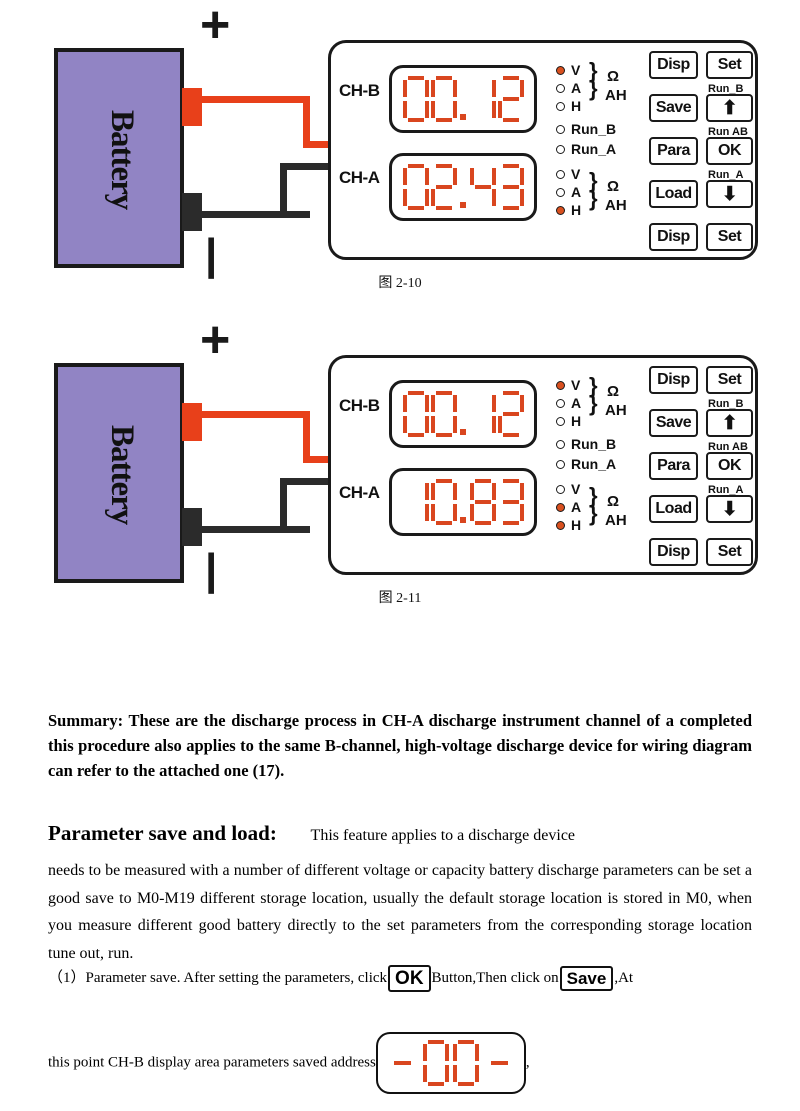  I want to click on figure-caption: 图 2-10, so click(400, 283).